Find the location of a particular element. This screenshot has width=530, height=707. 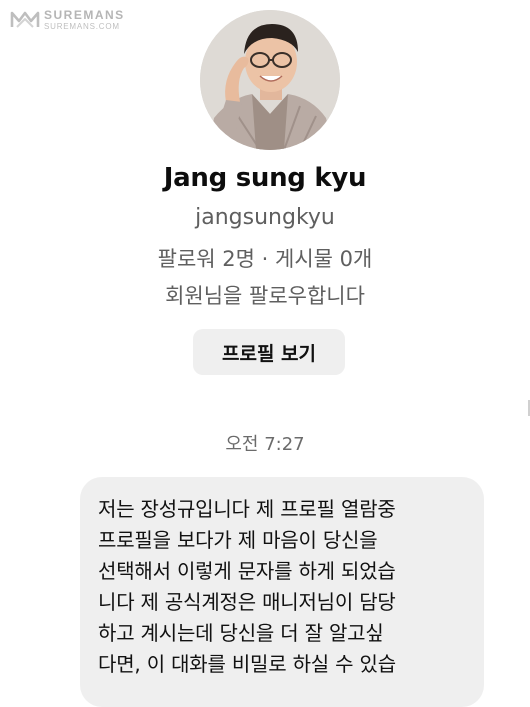

watermark-logo: SUREMANS SUREMANS.COM is located at coordinates (67, 20).